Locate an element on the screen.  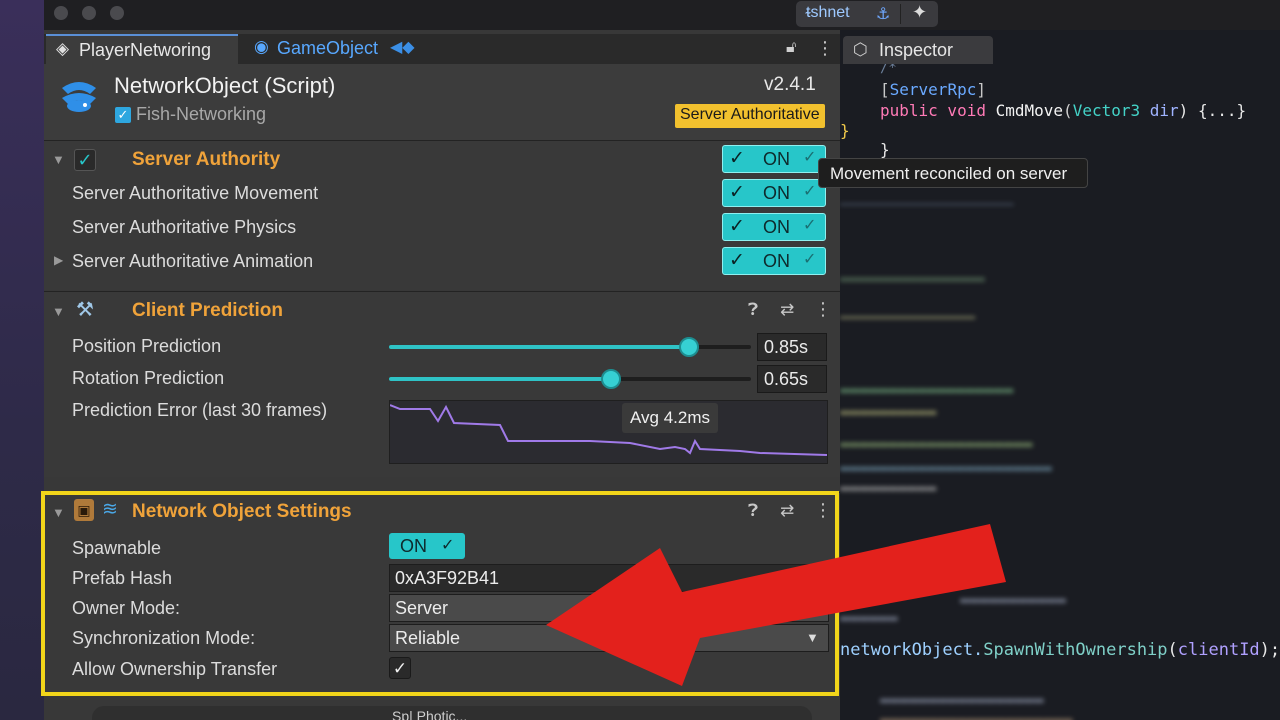
cube-outline-icon: ⬡ is located at coordinates (860, 49).